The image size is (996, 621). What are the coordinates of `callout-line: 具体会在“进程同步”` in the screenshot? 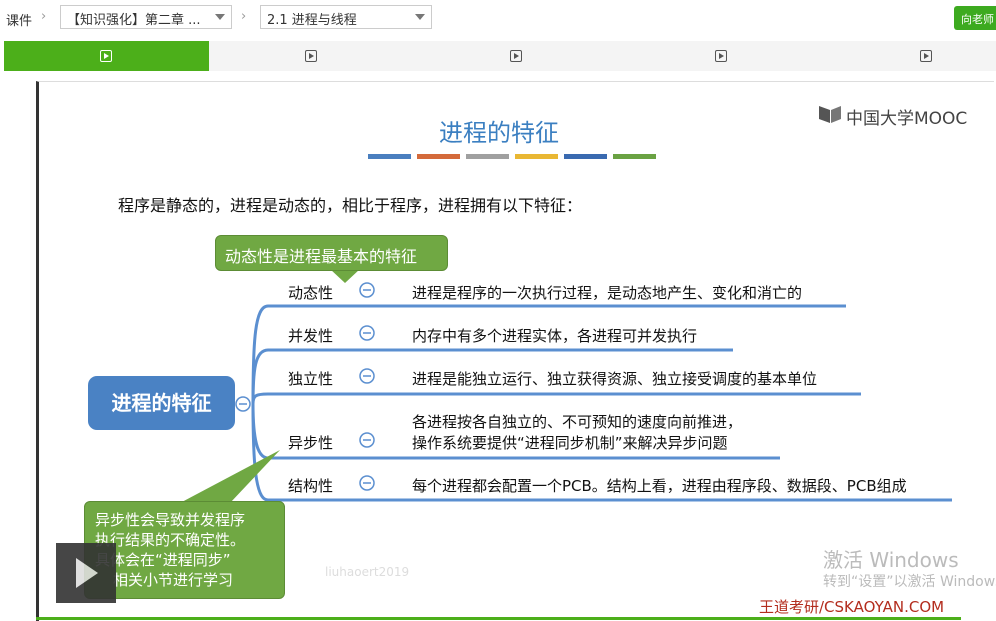 It's located at (163, 560).